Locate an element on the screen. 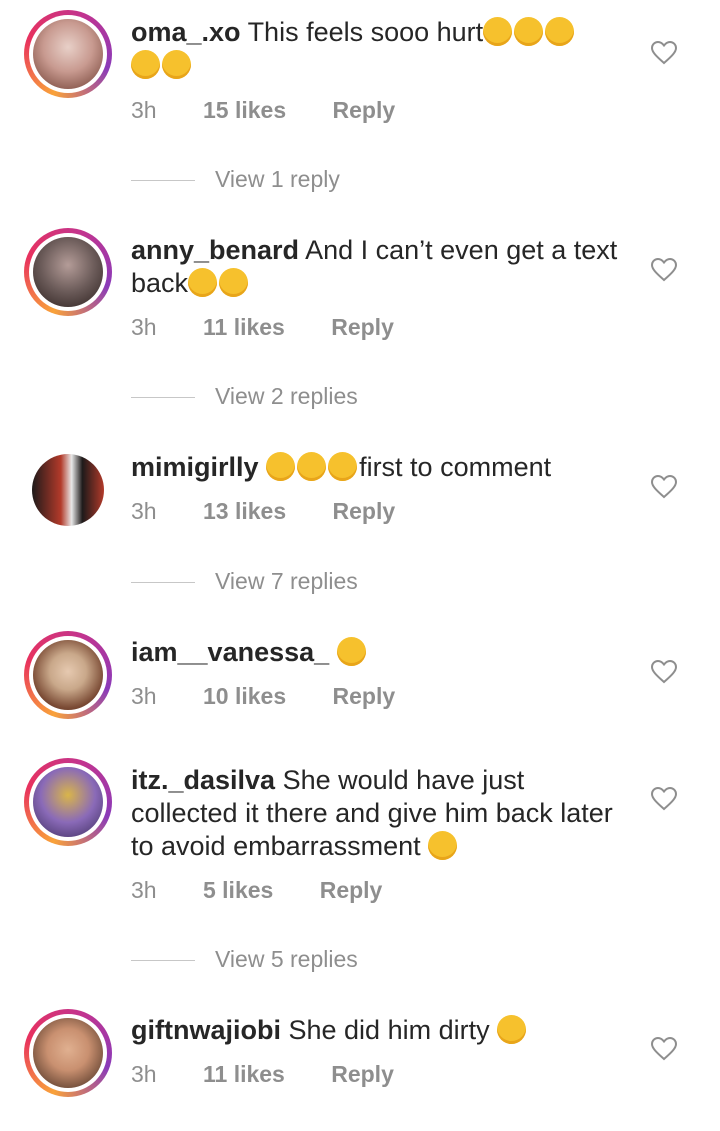  comment-text: oma_.xo This feels sooo hurt is located at coordinates (376, 49).